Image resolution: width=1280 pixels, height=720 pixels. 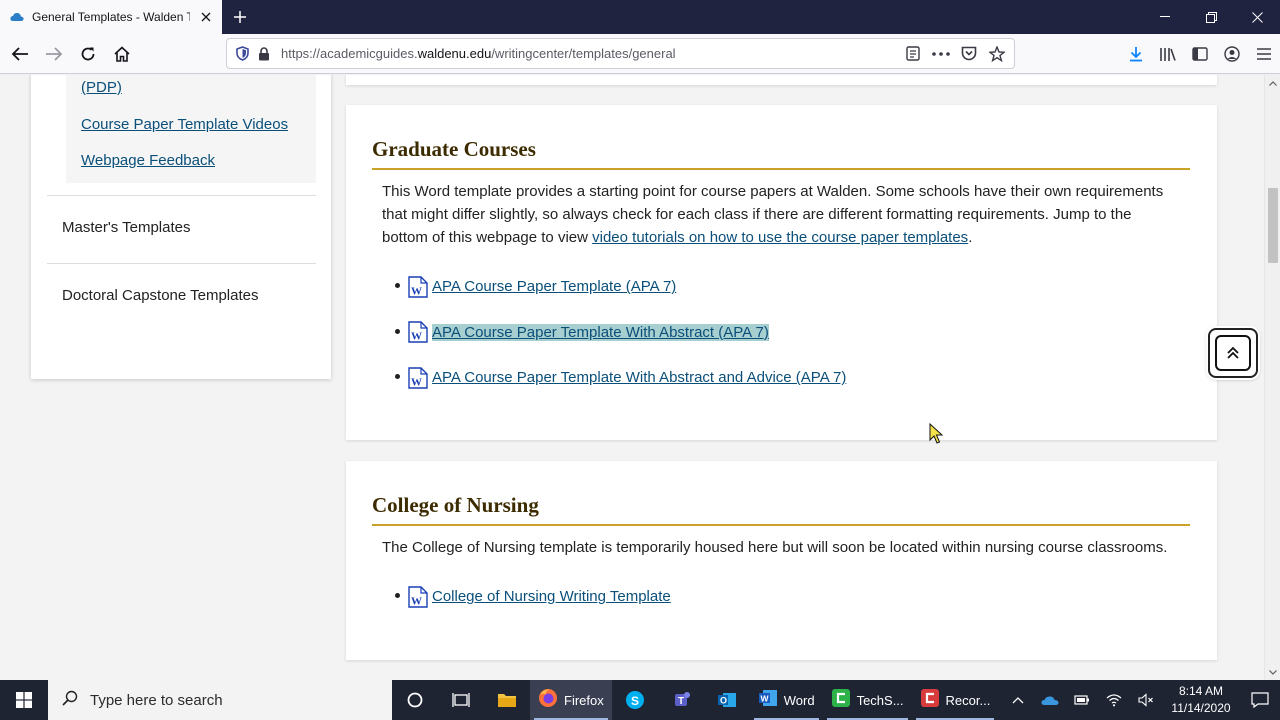 What do you see at coordinates (1146, 700) in the screenshot?
I see `speaker-muted-icon` at bounding box center [1146, 700].